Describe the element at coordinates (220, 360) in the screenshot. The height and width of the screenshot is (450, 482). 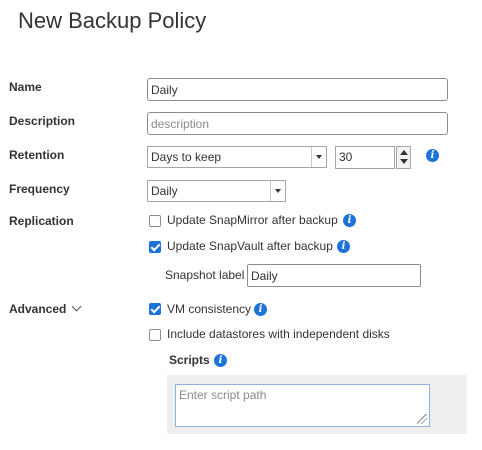
I see `scripts-info-icon: i` at that location.